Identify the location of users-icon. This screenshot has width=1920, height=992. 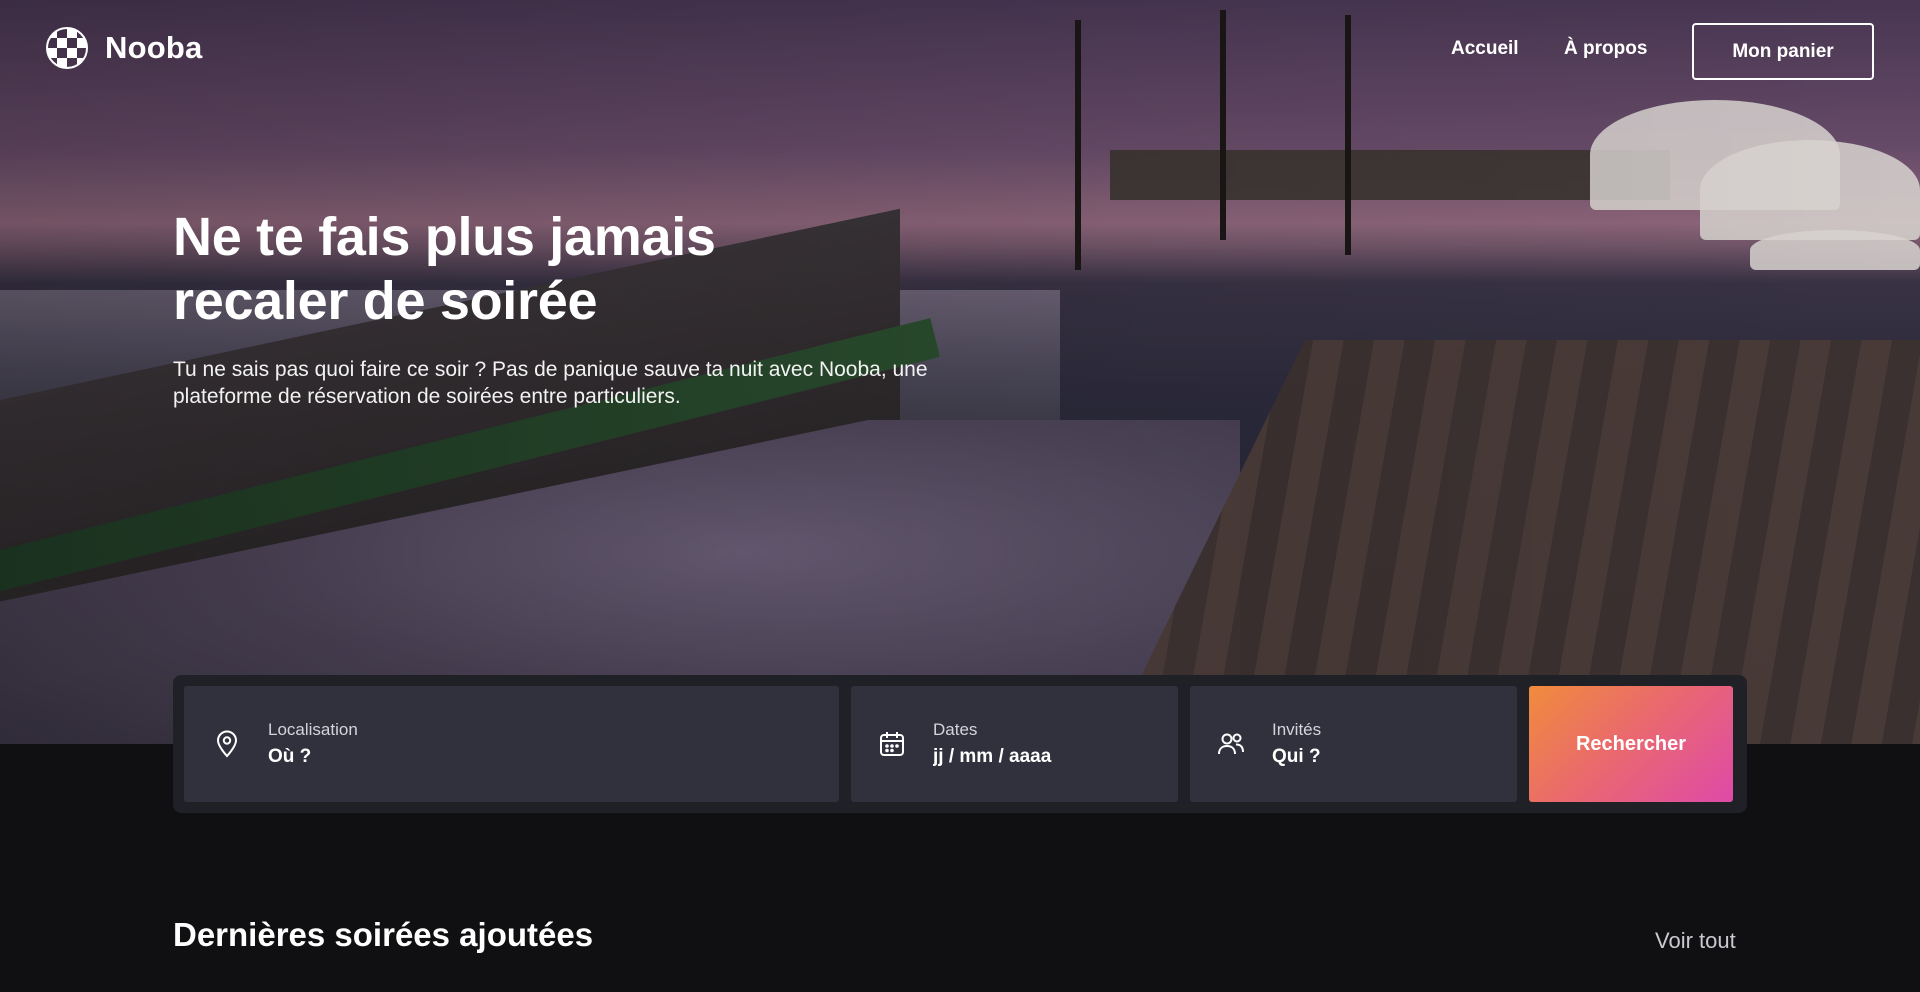
(1231, 744).